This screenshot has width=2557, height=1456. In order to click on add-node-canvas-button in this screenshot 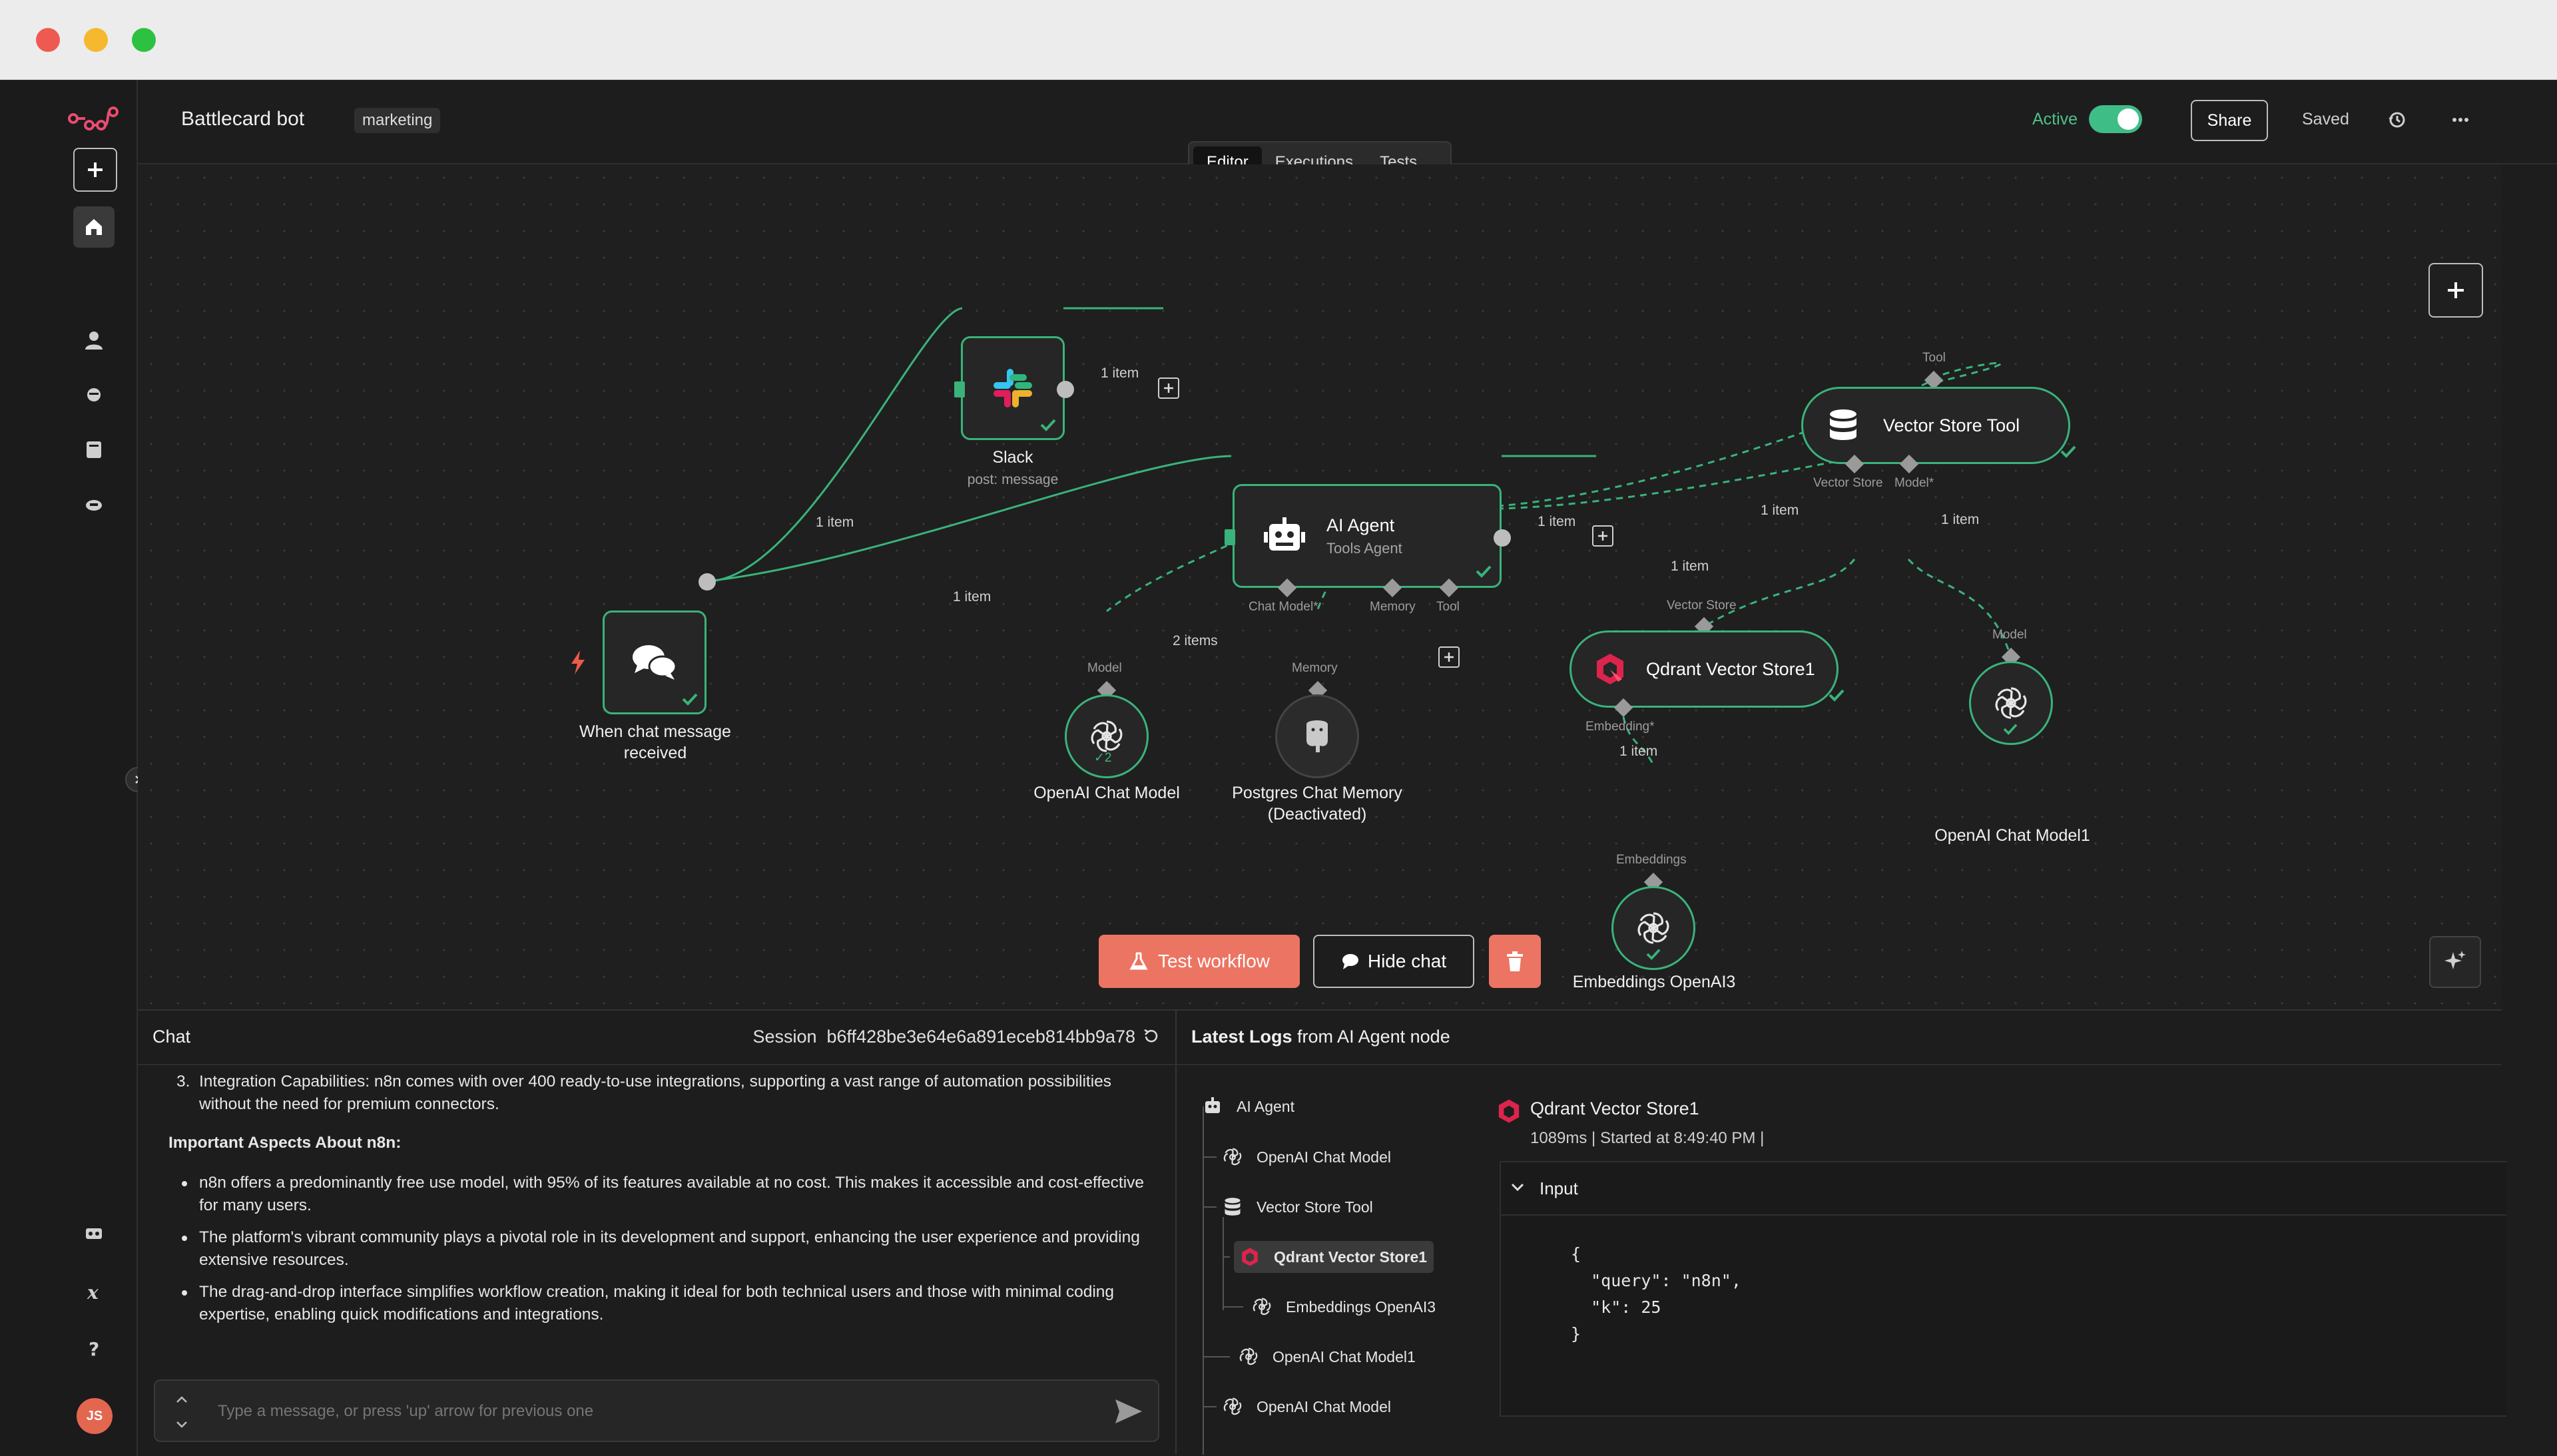, I will do `click(2455, 290)`.